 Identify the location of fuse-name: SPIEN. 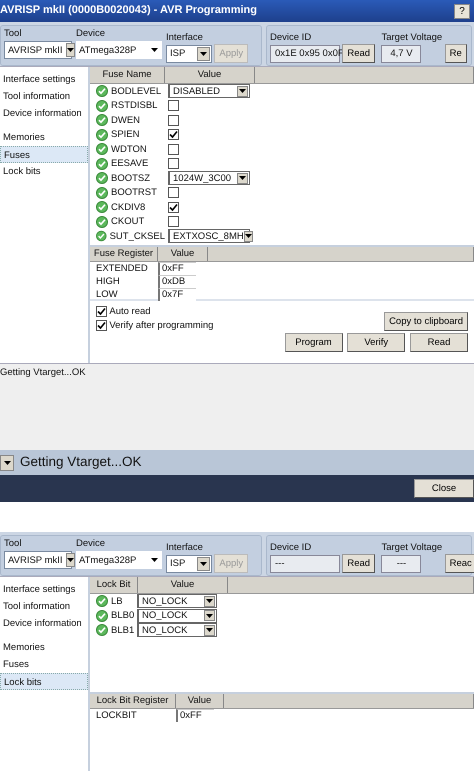
(125, 134).